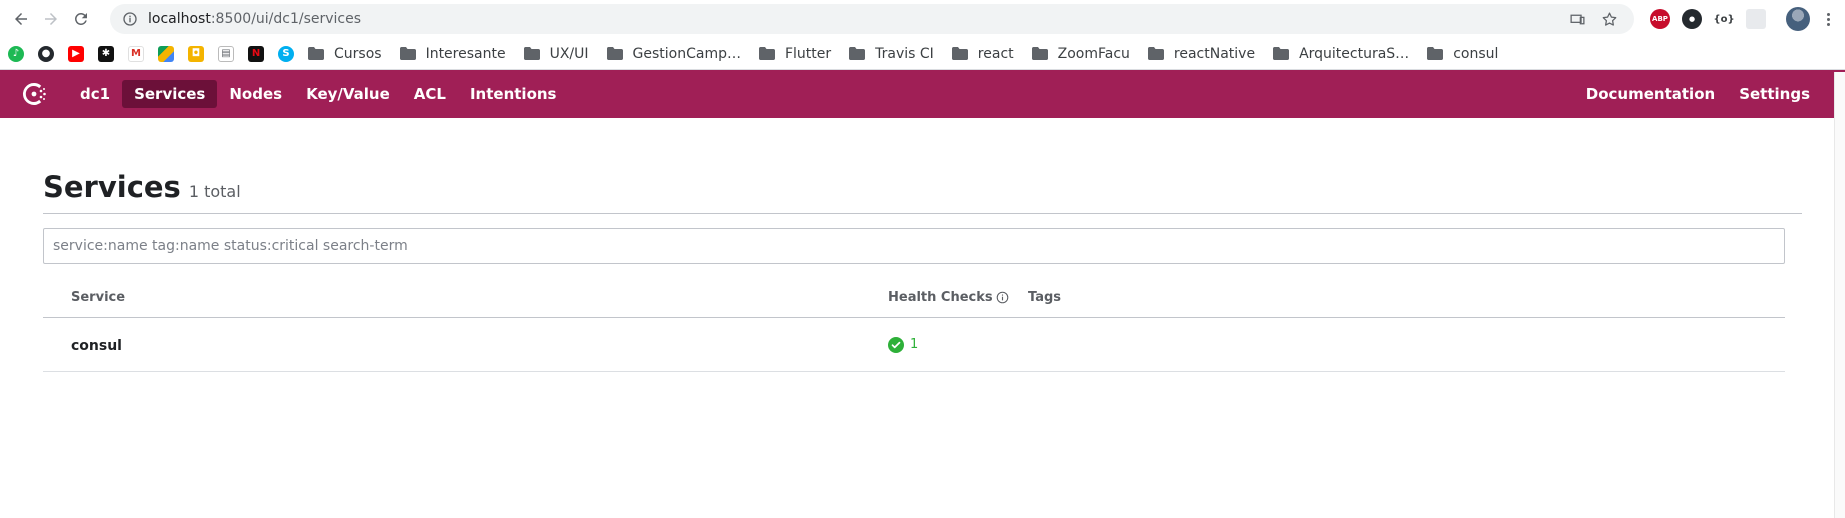  I want to click on gmail-bookmark-icon: M, so click(136, 53).